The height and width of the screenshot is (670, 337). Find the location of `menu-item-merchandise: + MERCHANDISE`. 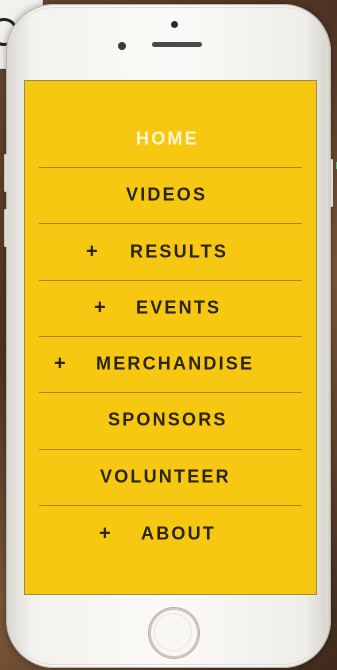

menu-item-merchandise: + MERCHANDISE is located at coordinates (170, 364).